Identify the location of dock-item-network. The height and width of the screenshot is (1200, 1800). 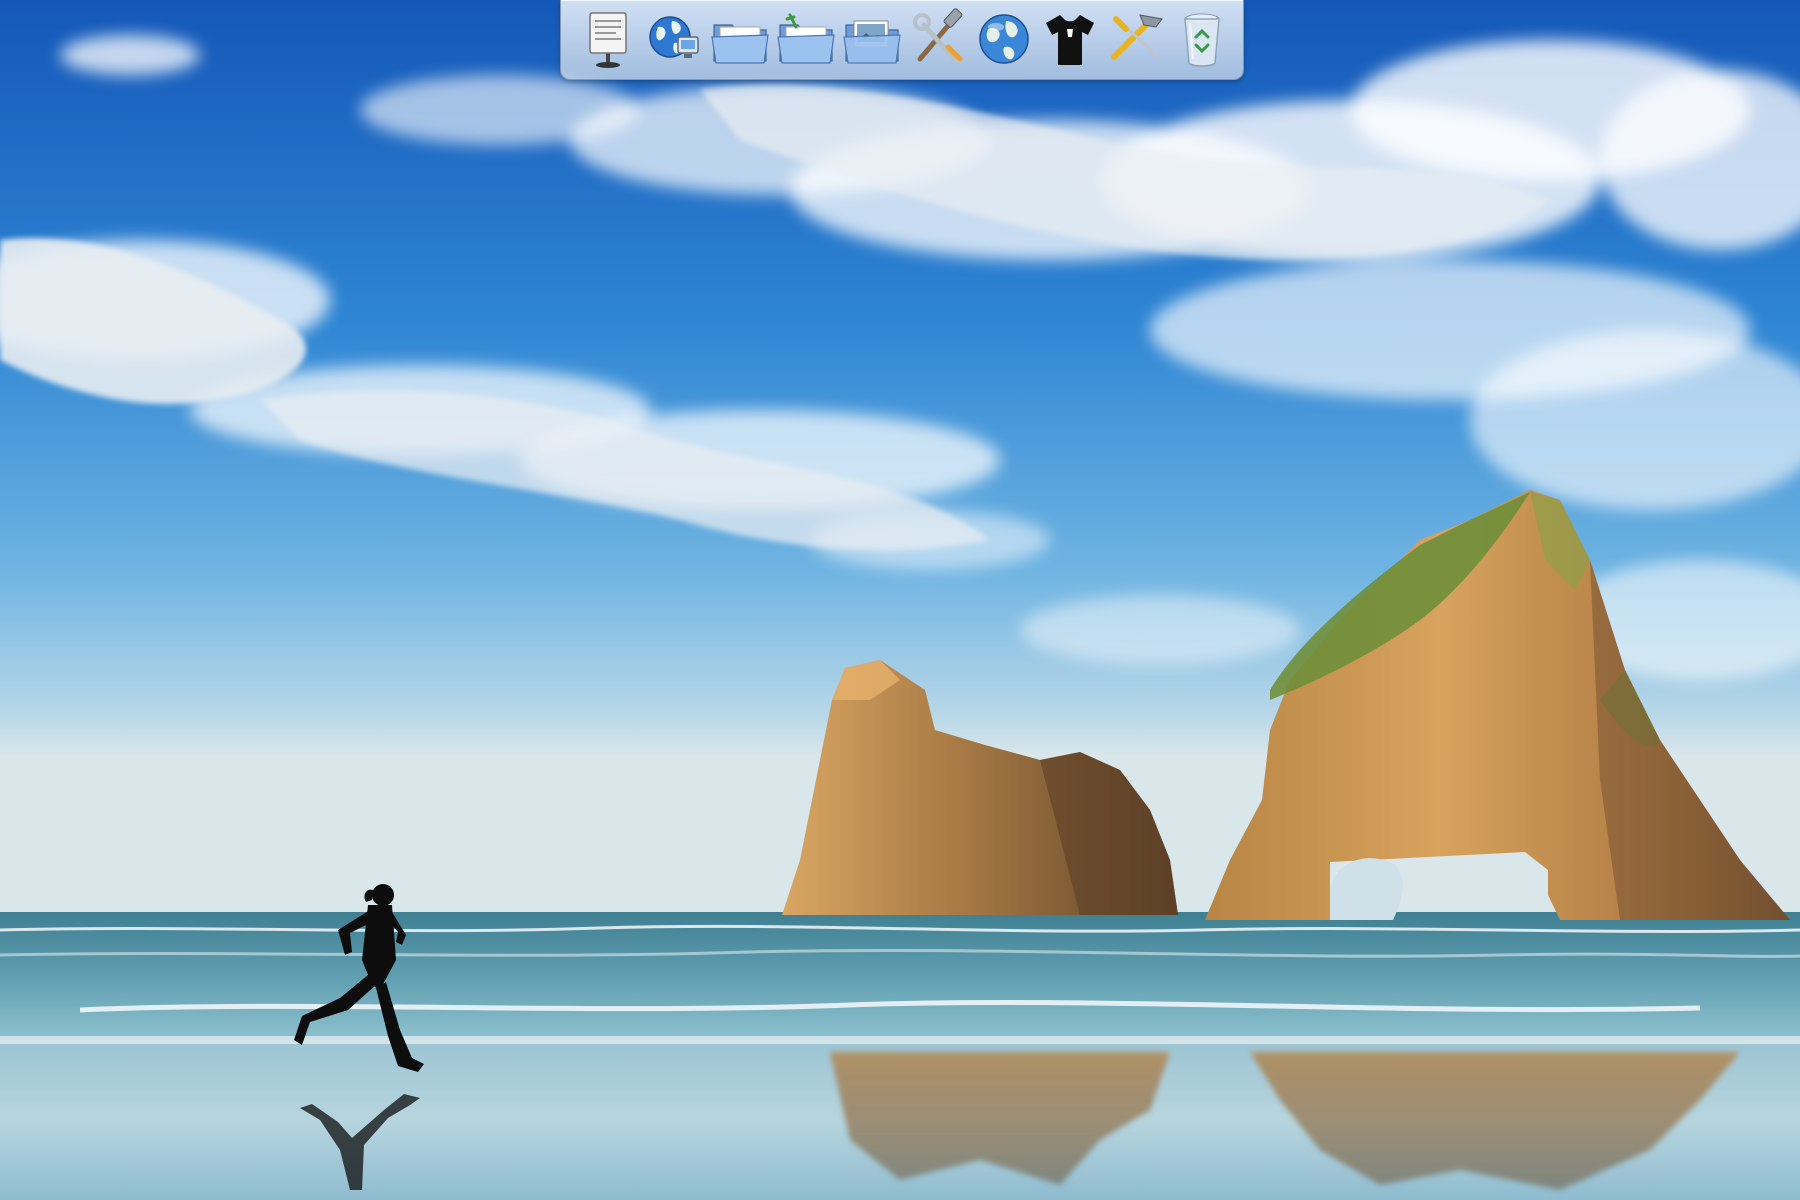
(674, 39).